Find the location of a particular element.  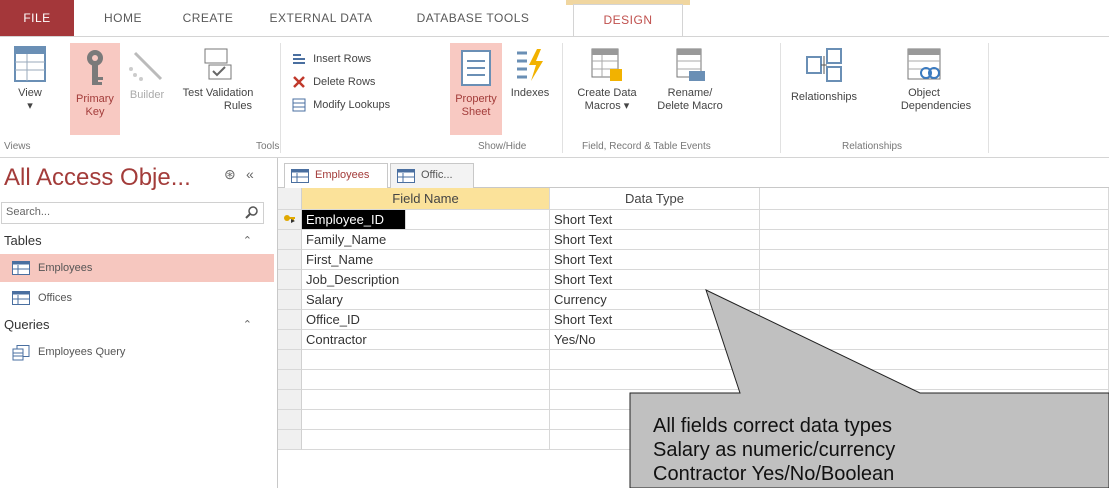

insert-rows-icon is located at coordinates (299, 59).